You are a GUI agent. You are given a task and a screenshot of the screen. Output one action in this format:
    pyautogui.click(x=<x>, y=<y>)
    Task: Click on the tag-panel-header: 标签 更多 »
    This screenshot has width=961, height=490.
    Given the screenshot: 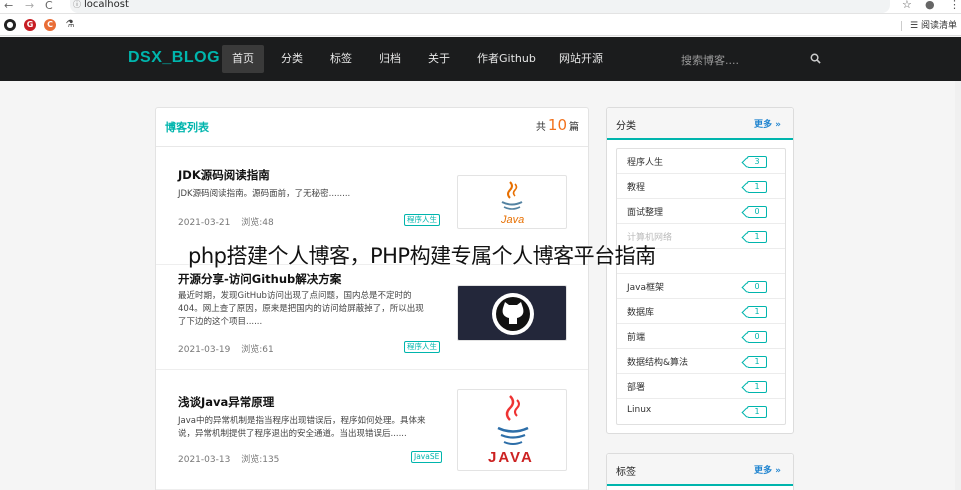 What is the action you would take?
    pyautogui.click(x=700, y=470)
    